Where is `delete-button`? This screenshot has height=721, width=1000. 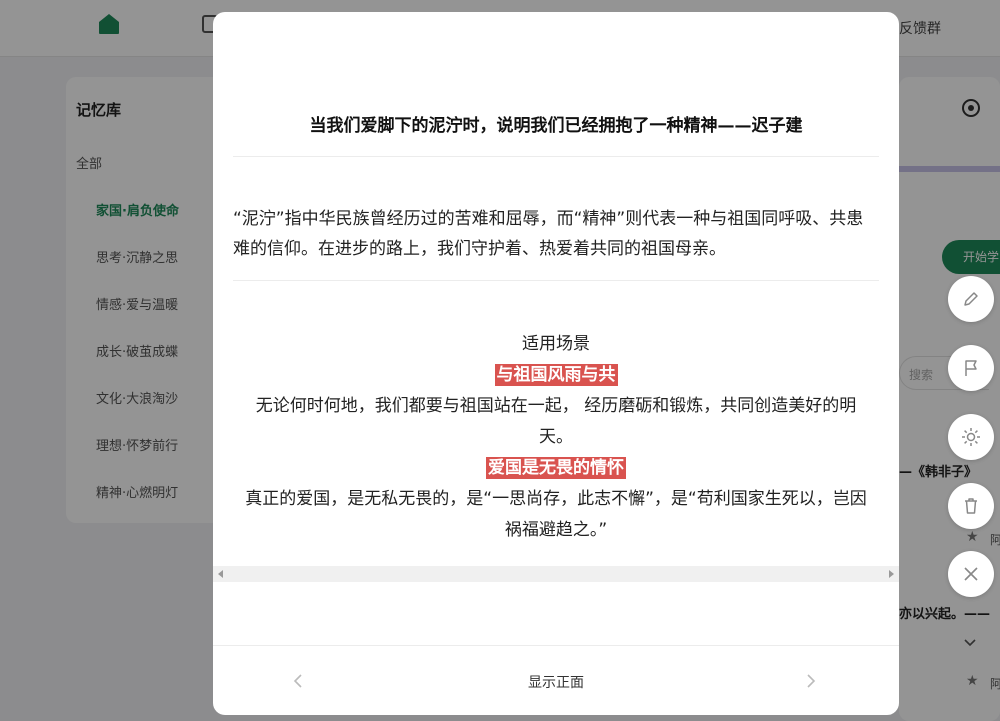 delete-button is located at coordinates (971, 506).